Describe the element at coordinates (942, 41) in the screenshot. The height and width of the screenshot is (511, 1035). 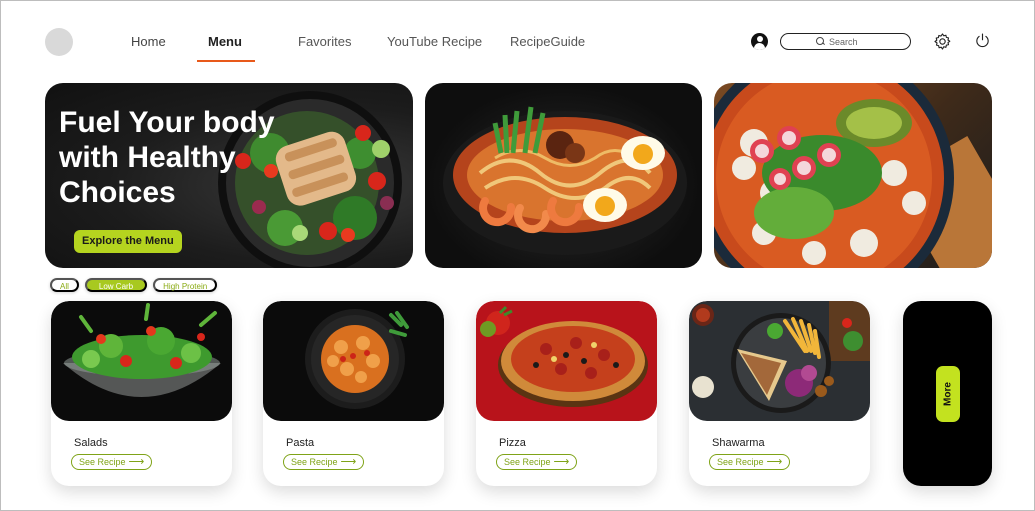
I see `gear-icon` at that location.